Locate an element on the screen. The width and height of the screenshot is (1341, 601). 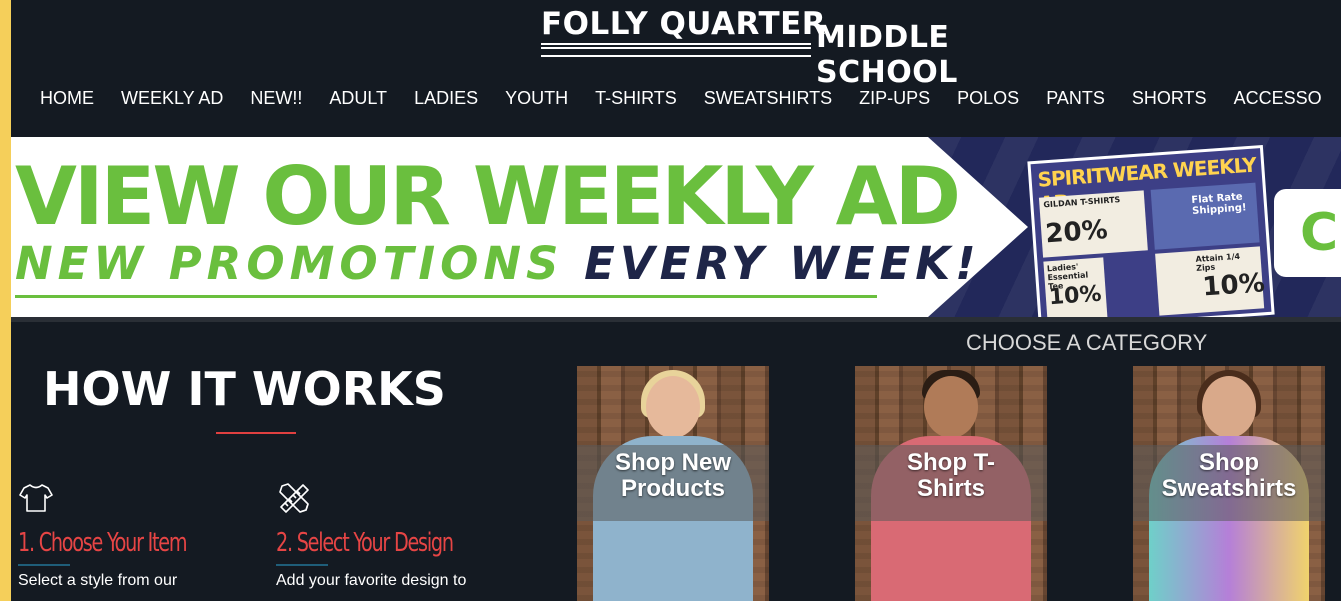
how-it-works-title: HOW IT WORKS is located at coordinates (244, 389).